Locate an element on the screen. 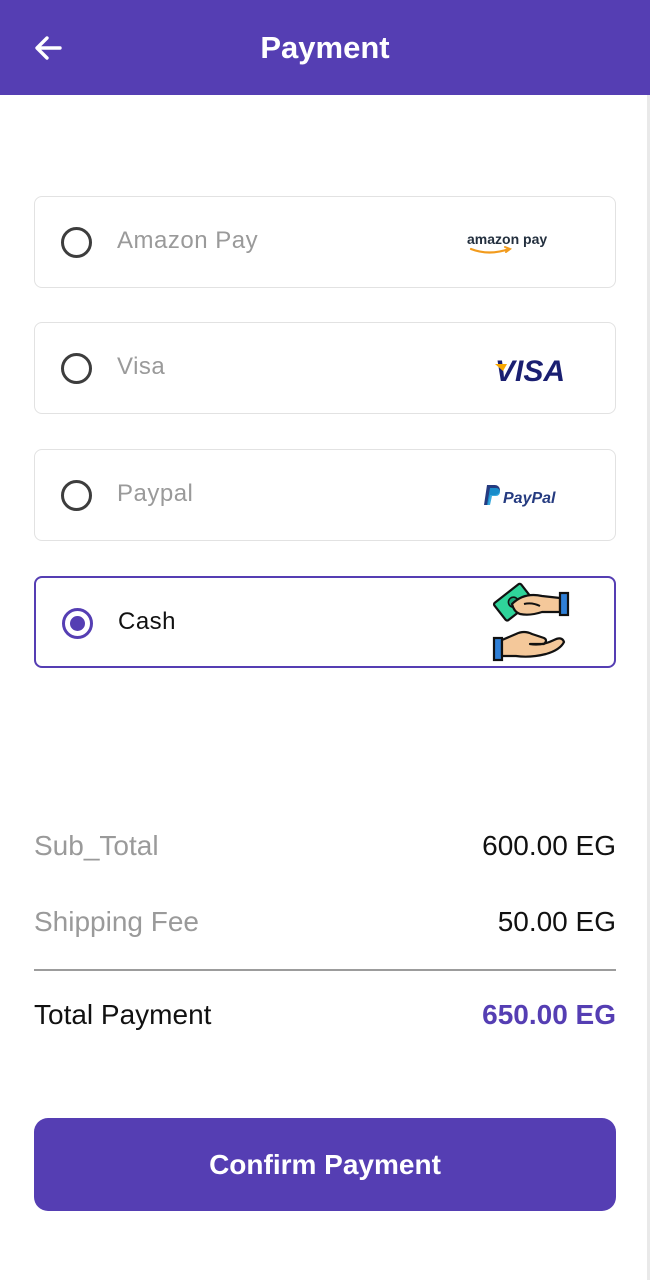 The image size is (650, 1280). shipping-fee-label: Shipping Fee is located at coordinates (117, 921).